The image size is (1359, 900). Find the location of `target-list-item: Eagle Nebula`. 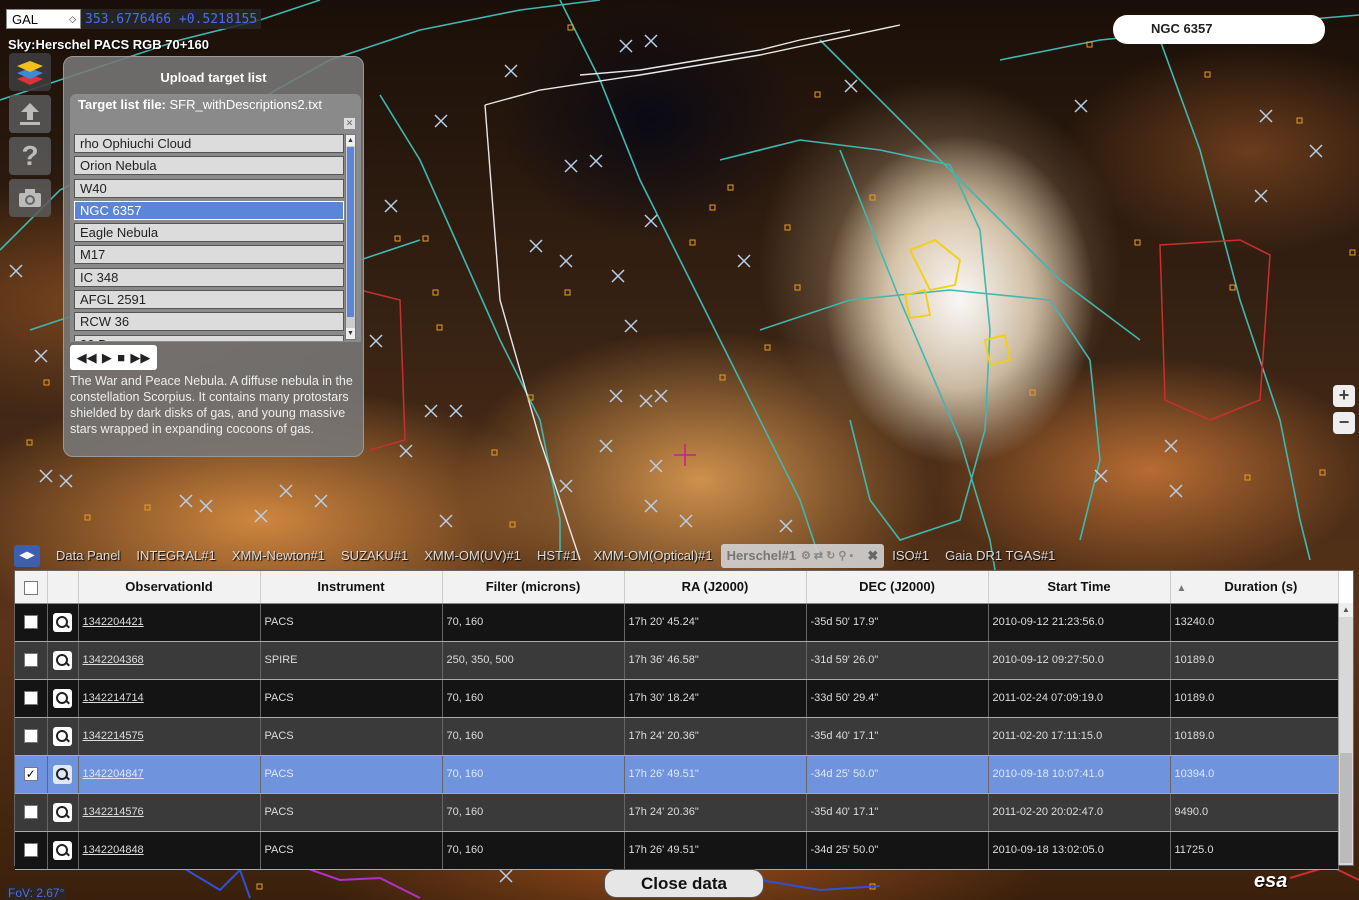

target-list-item: Eagle Nebula is located at coordinates (209, 233).